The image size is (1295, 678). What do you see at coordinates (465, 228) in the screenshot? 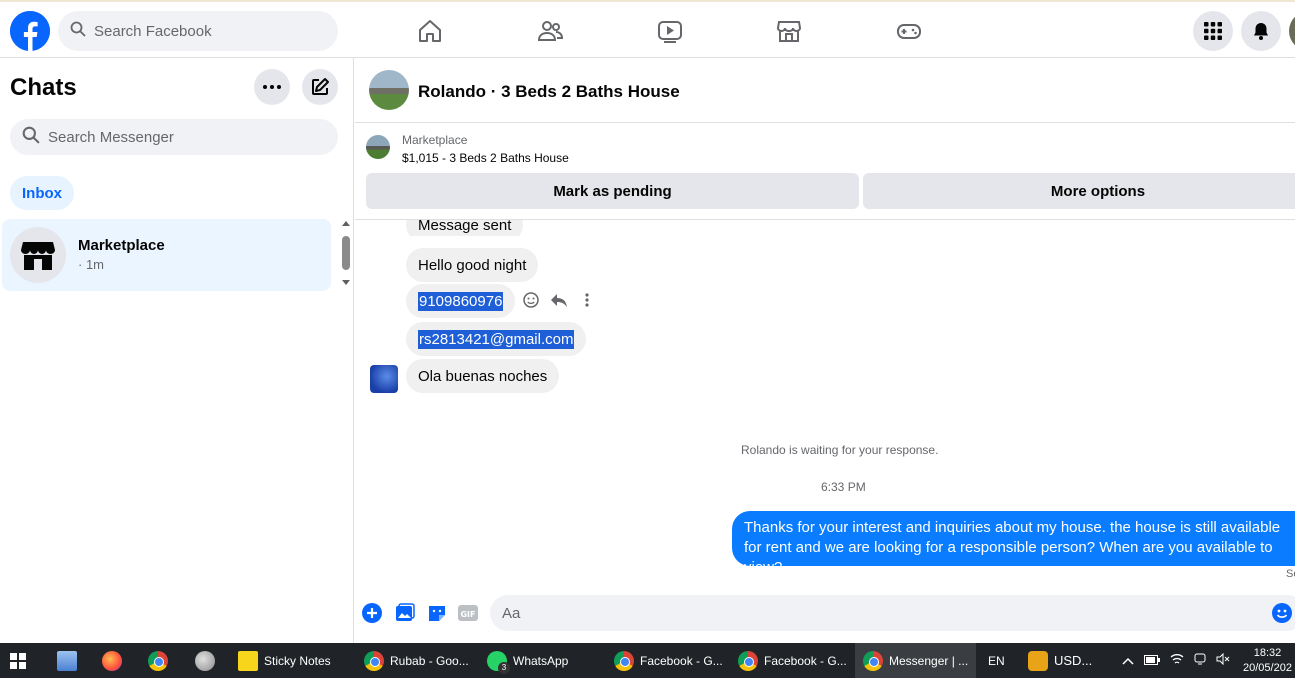
I see `message-bubble-sent: Message sent` at bounding box center [465, 228].